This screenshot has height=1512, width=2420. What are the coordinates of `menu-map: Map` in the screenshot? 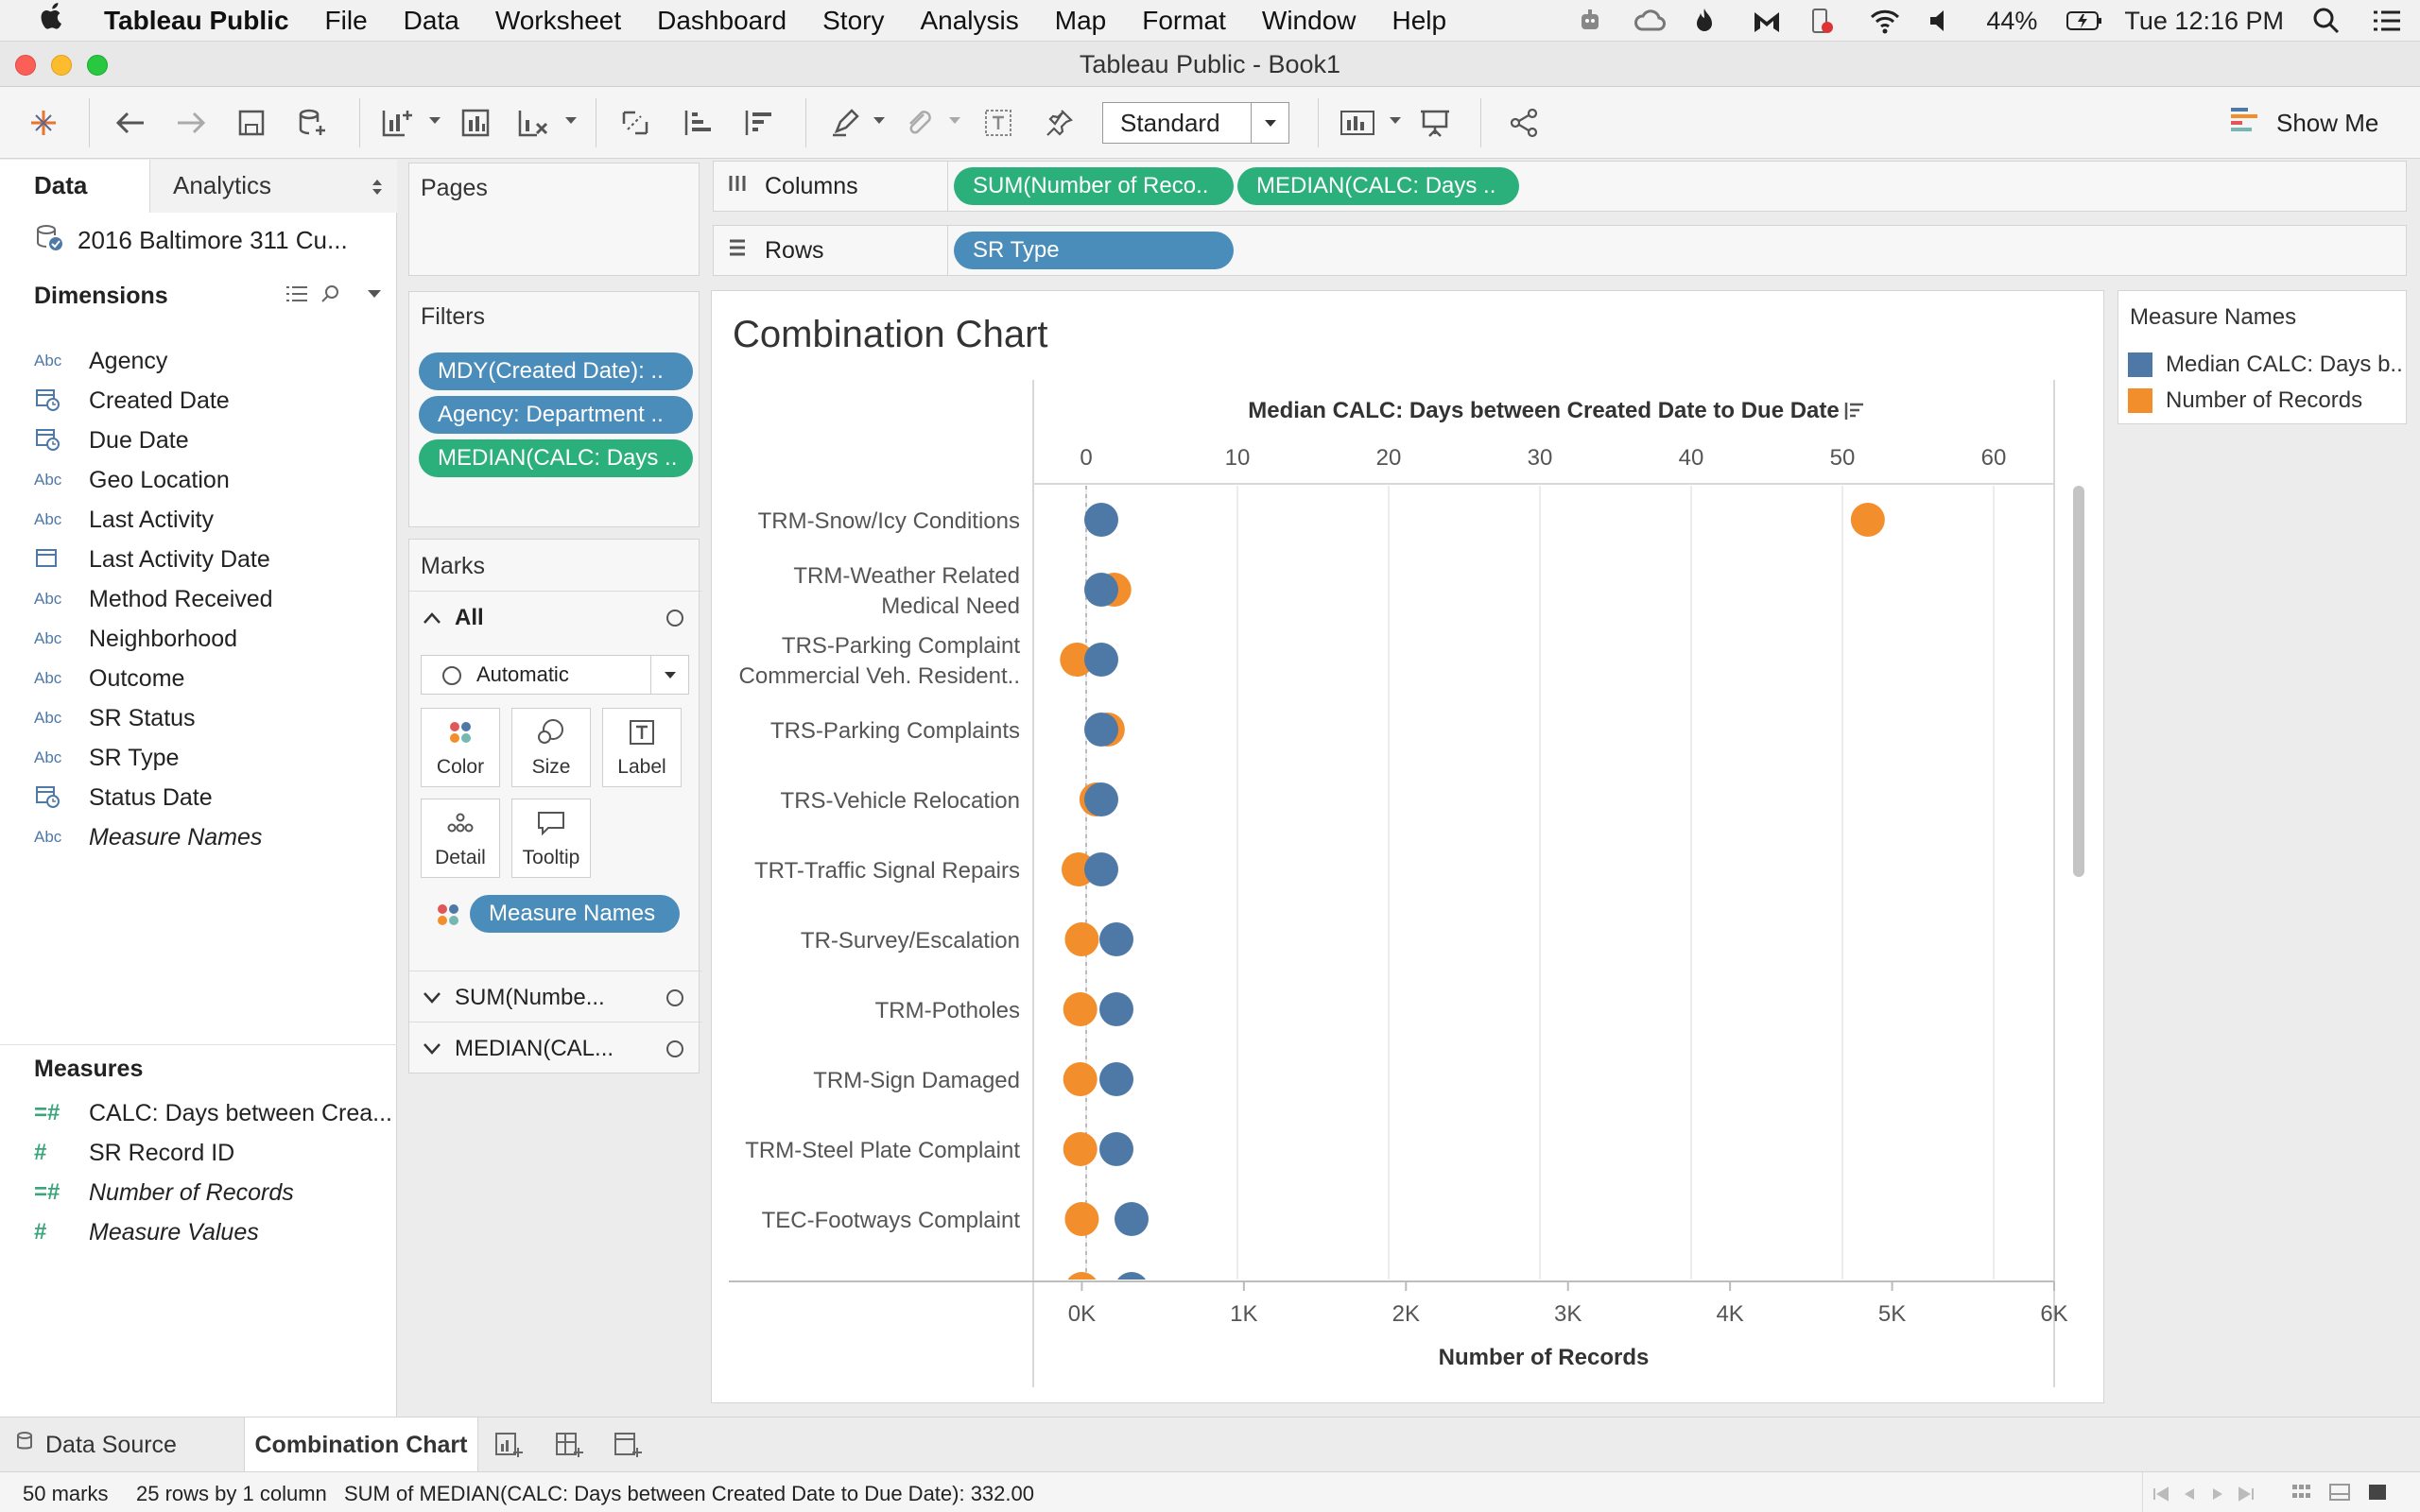 It's located at (1080, 21).